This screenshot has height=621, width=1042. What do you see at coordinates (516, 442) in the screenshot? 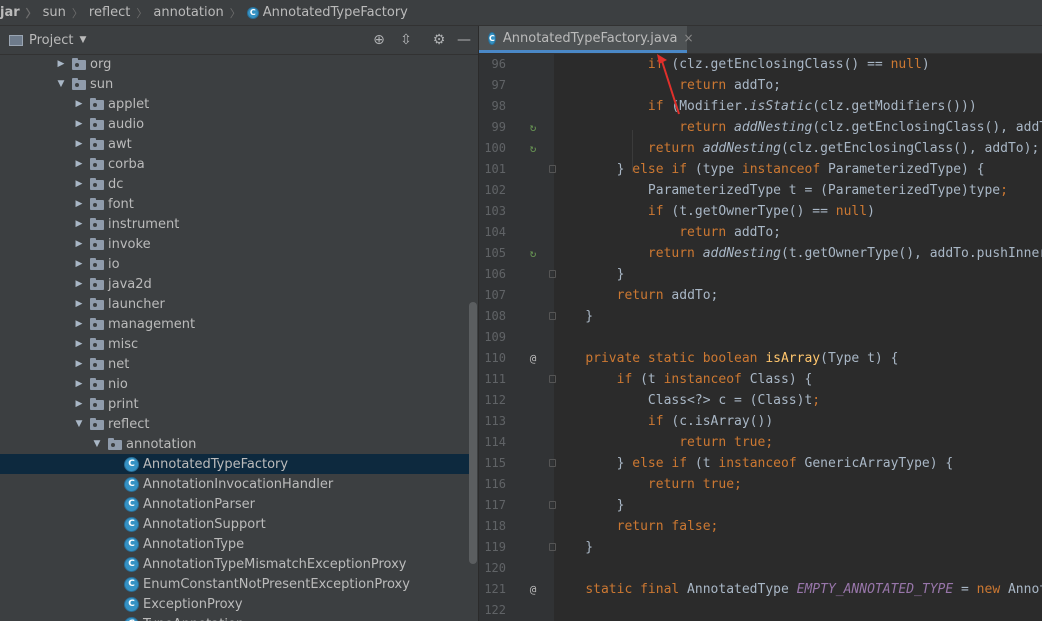
I see `gutter-line: 114` at bounding box center [516, 442].